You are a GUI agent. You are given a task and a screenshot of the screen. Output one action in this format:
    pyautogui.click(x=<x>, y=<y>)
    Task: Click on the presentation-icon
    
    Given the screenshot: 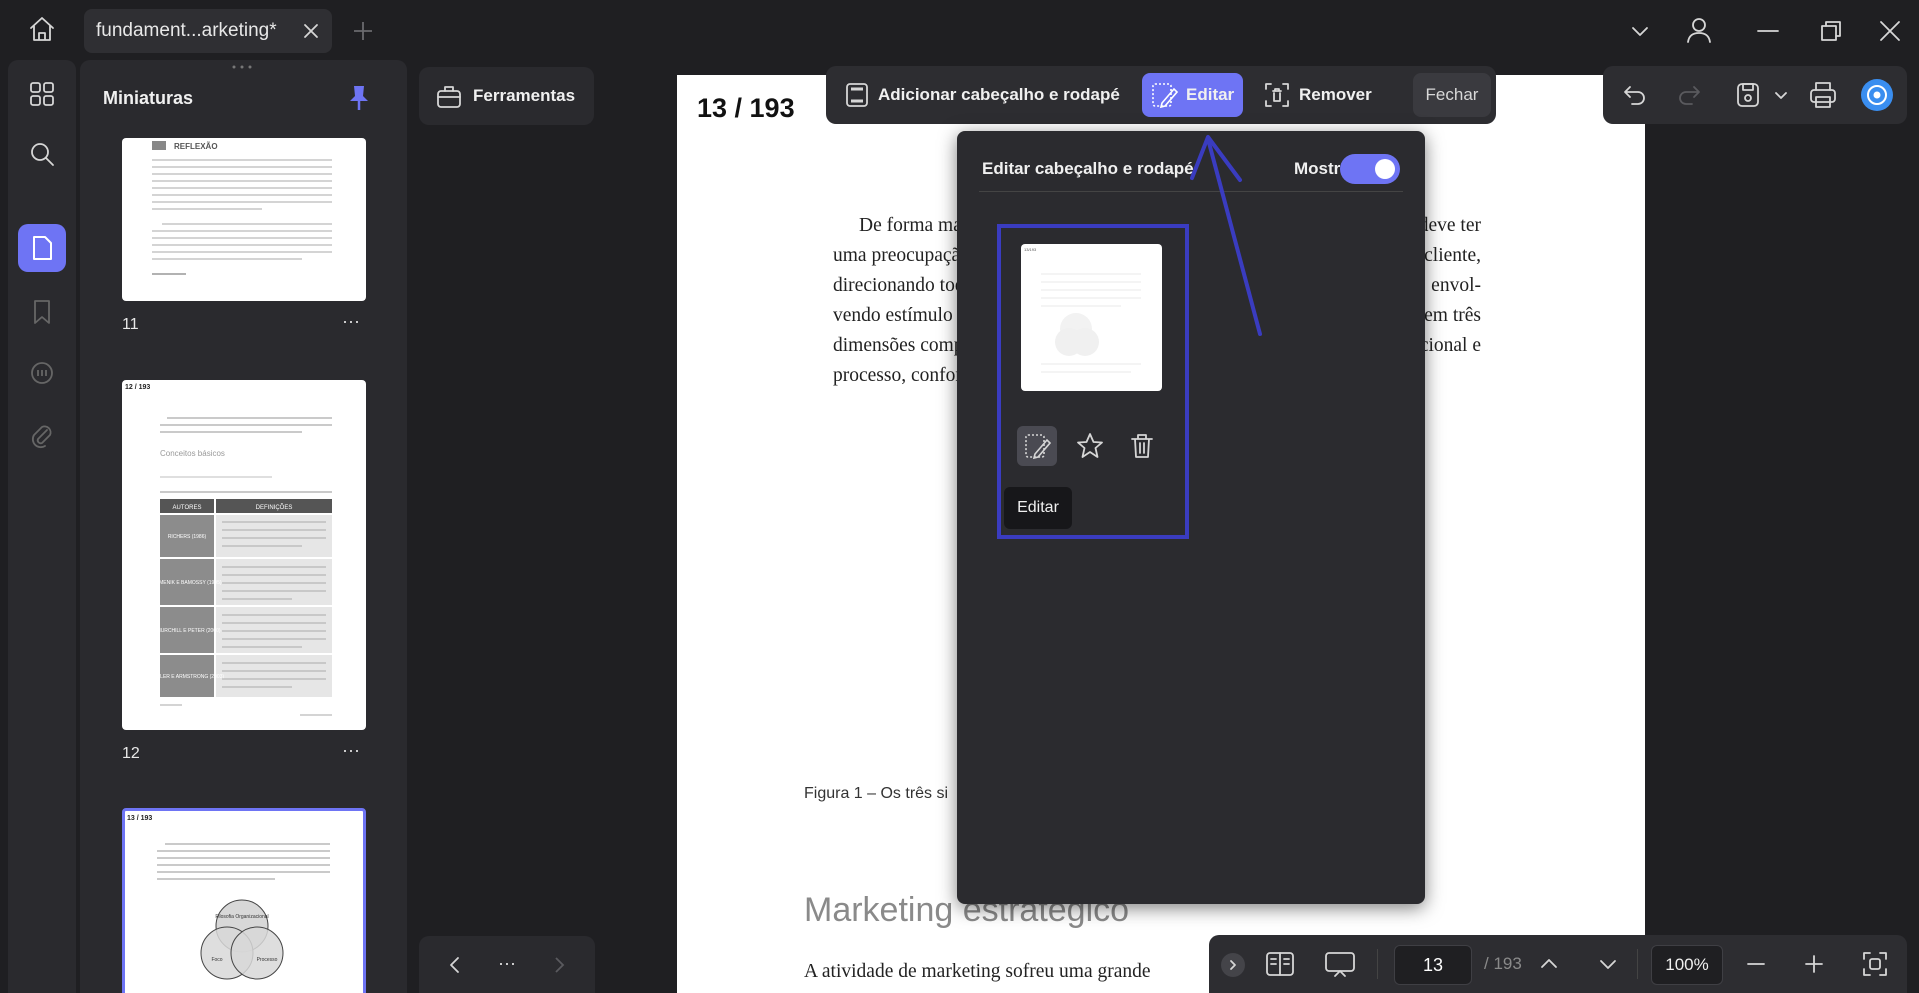 What is the action you would take?
    pyautogui.click(x=1340, y=964)
    